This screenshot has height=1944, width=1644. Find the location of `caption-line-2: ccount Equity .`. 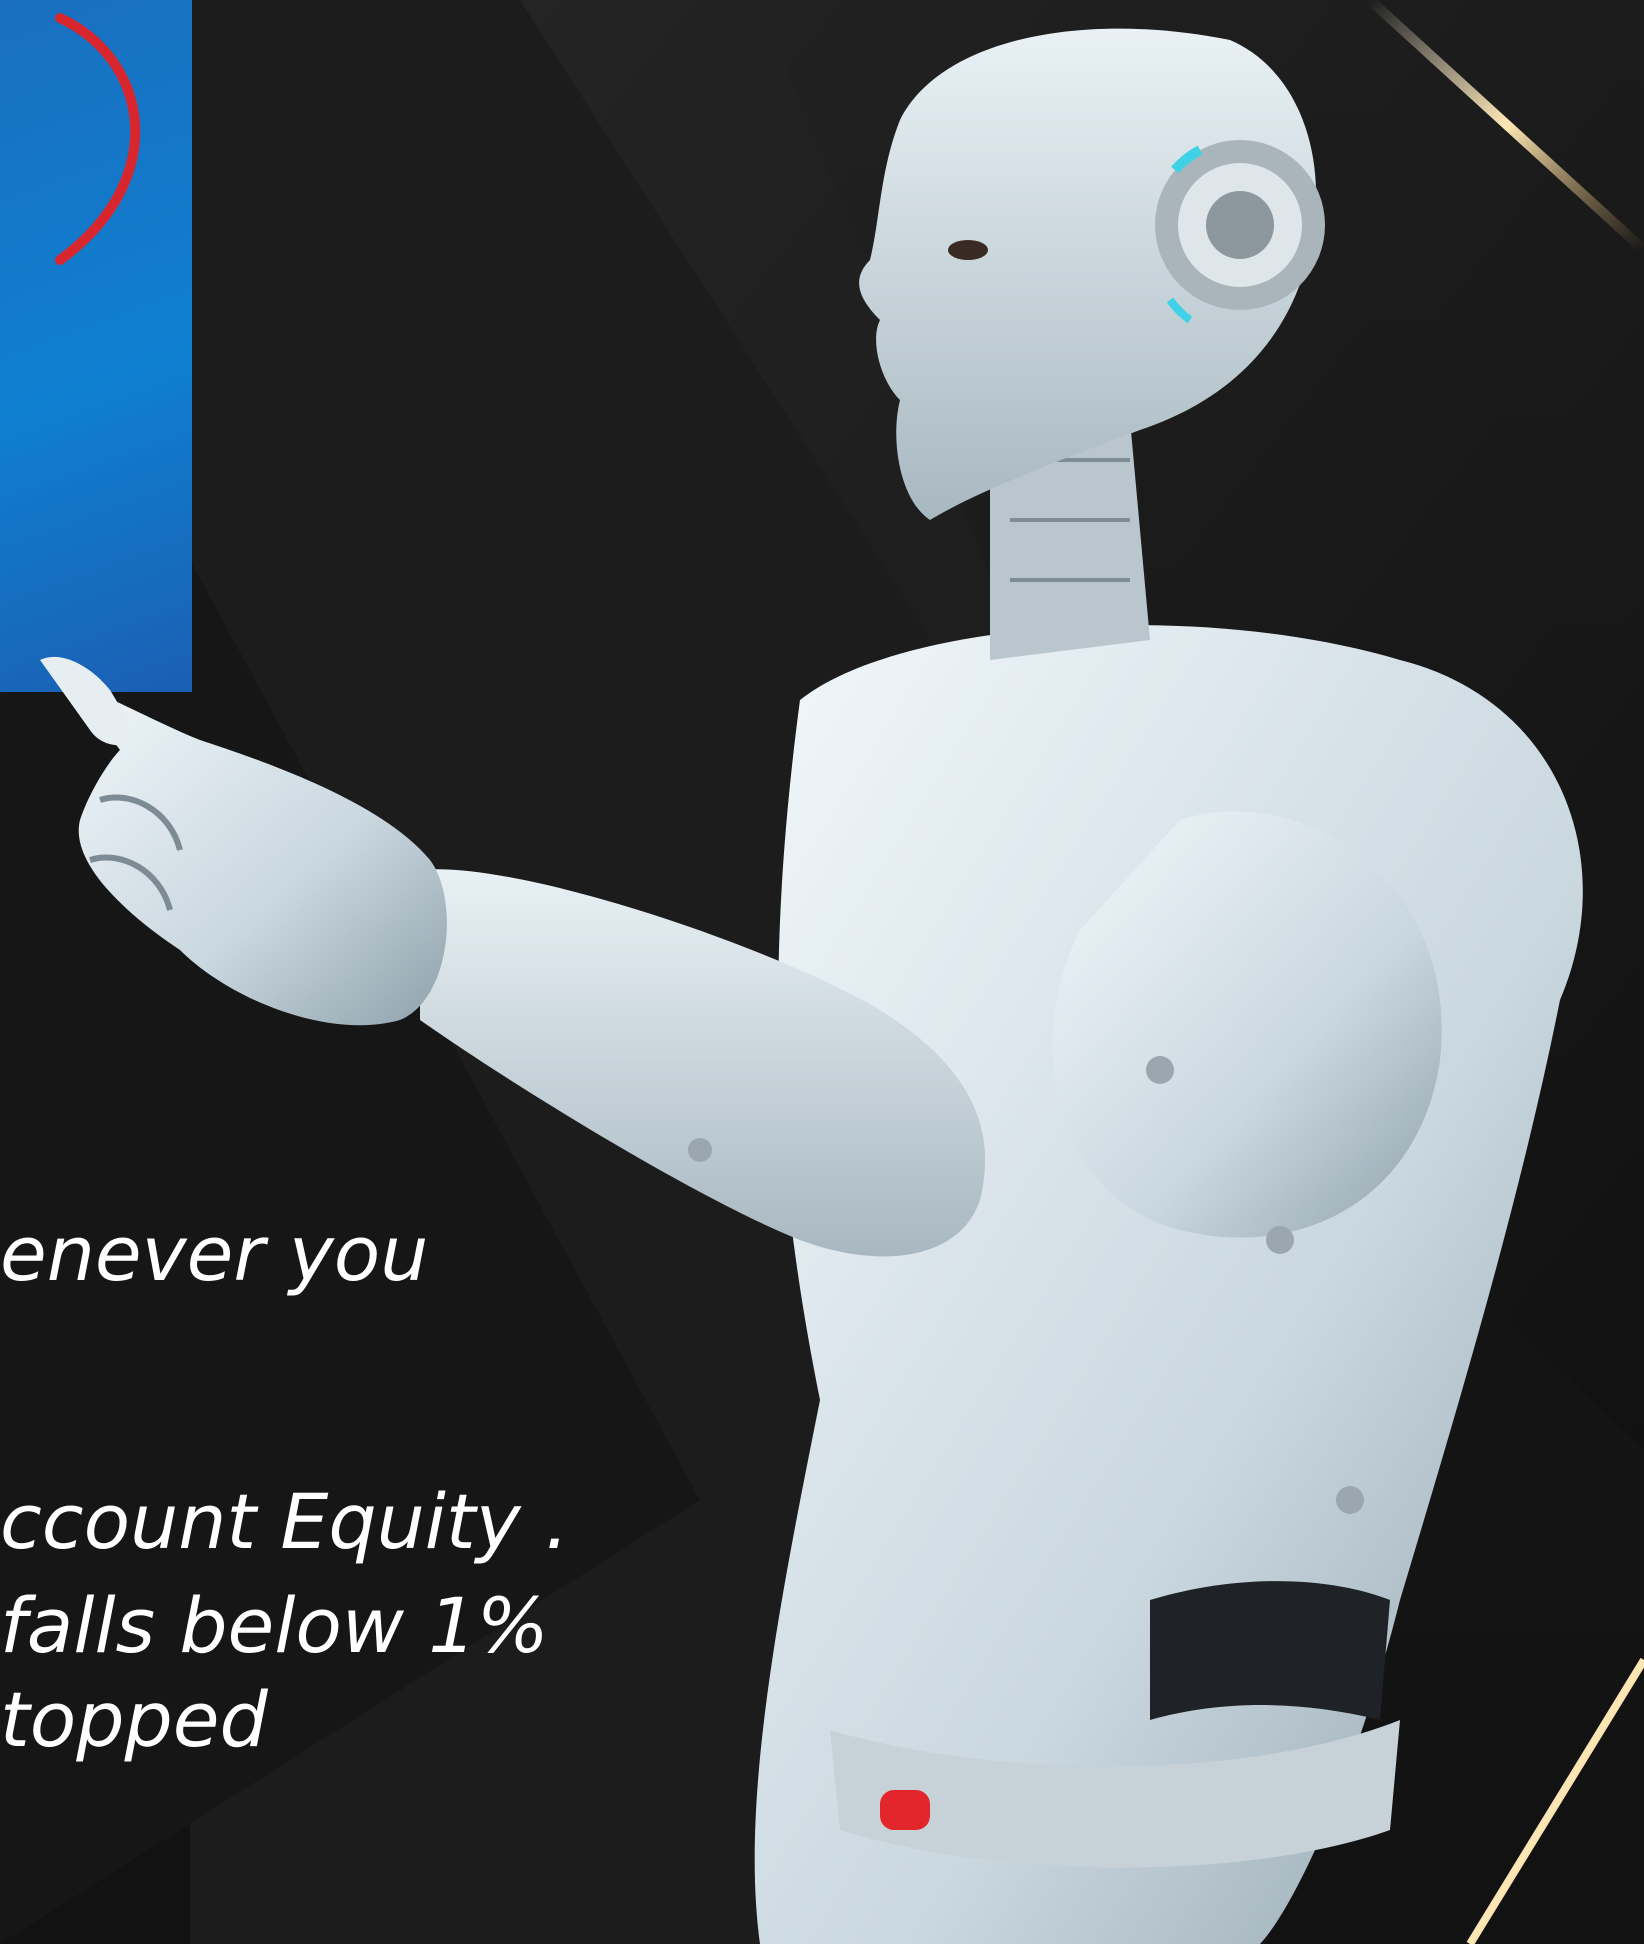

caption-line-2: ccount Equity . is located at coordinates (284, 1521).